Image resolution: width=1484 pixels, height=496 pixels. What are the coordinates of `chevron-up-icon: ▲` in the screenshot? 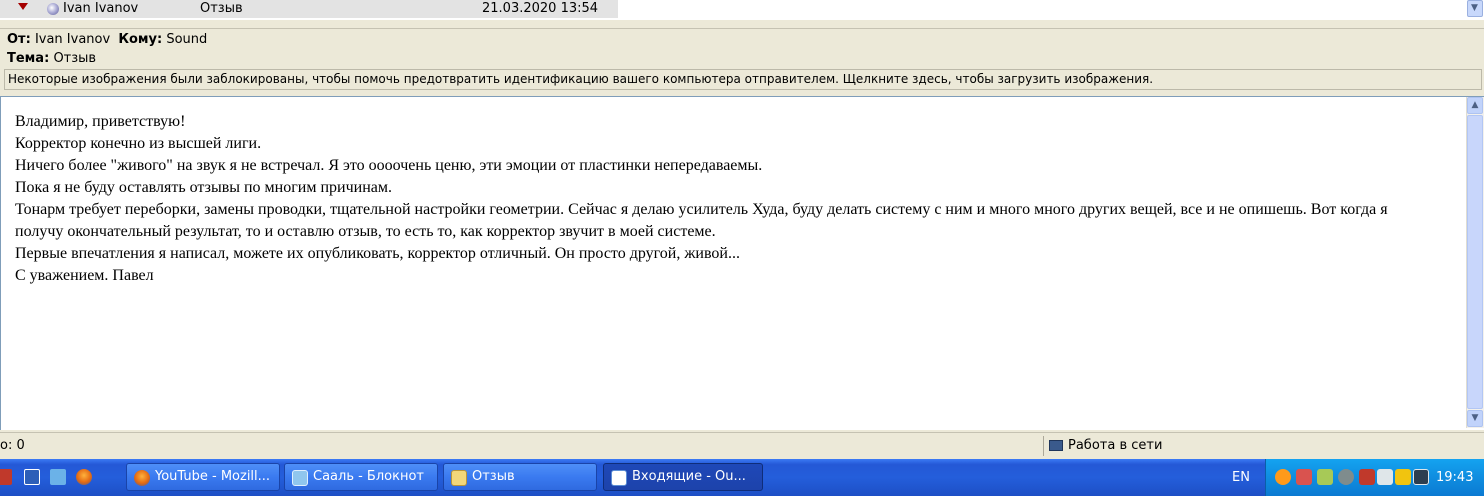 It's located at (1475, 105).